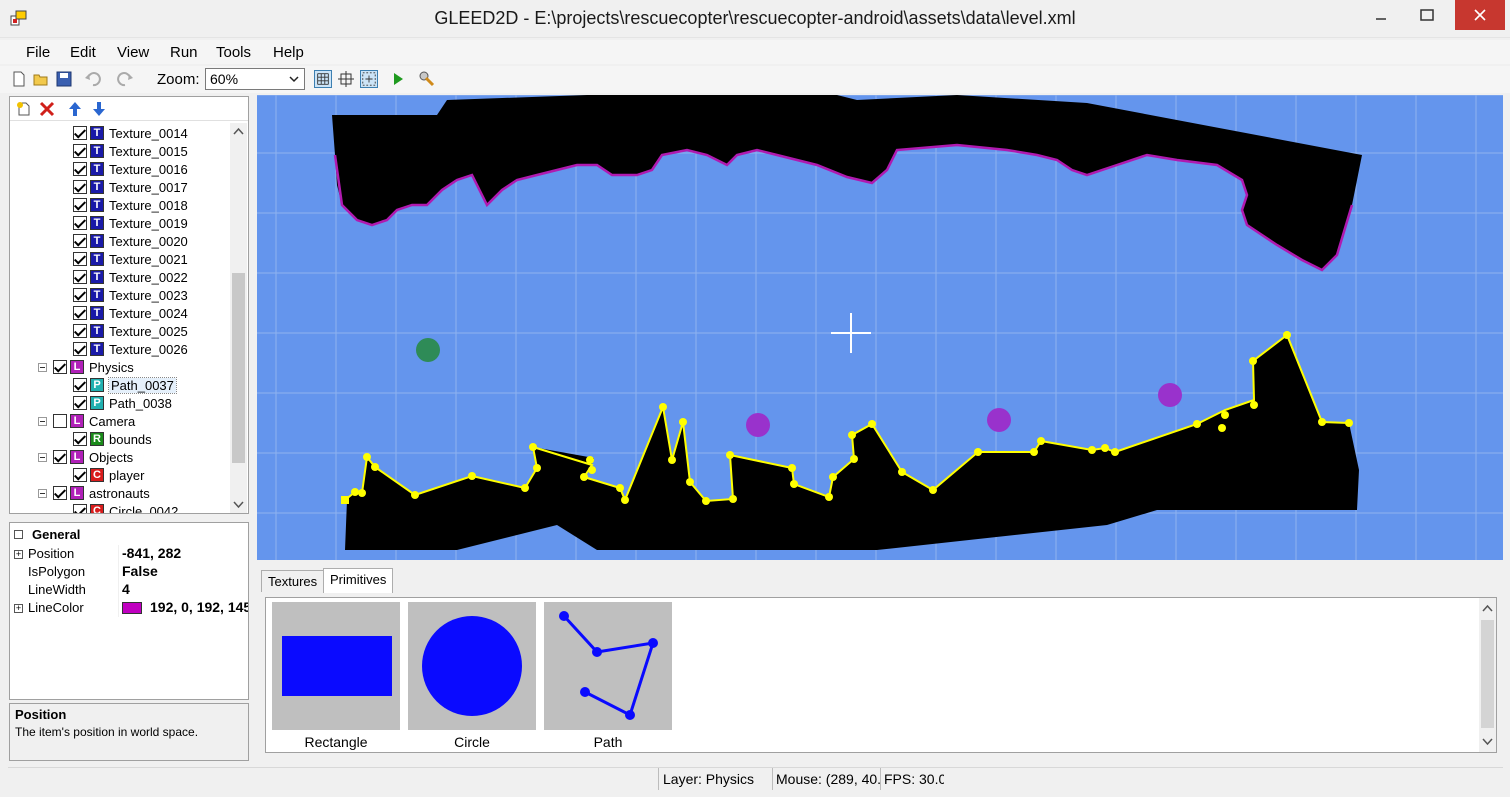  Describe the element at coordinates (86, 421) in the screenshot. I see `tree-item-camera: L Camera` at that location.